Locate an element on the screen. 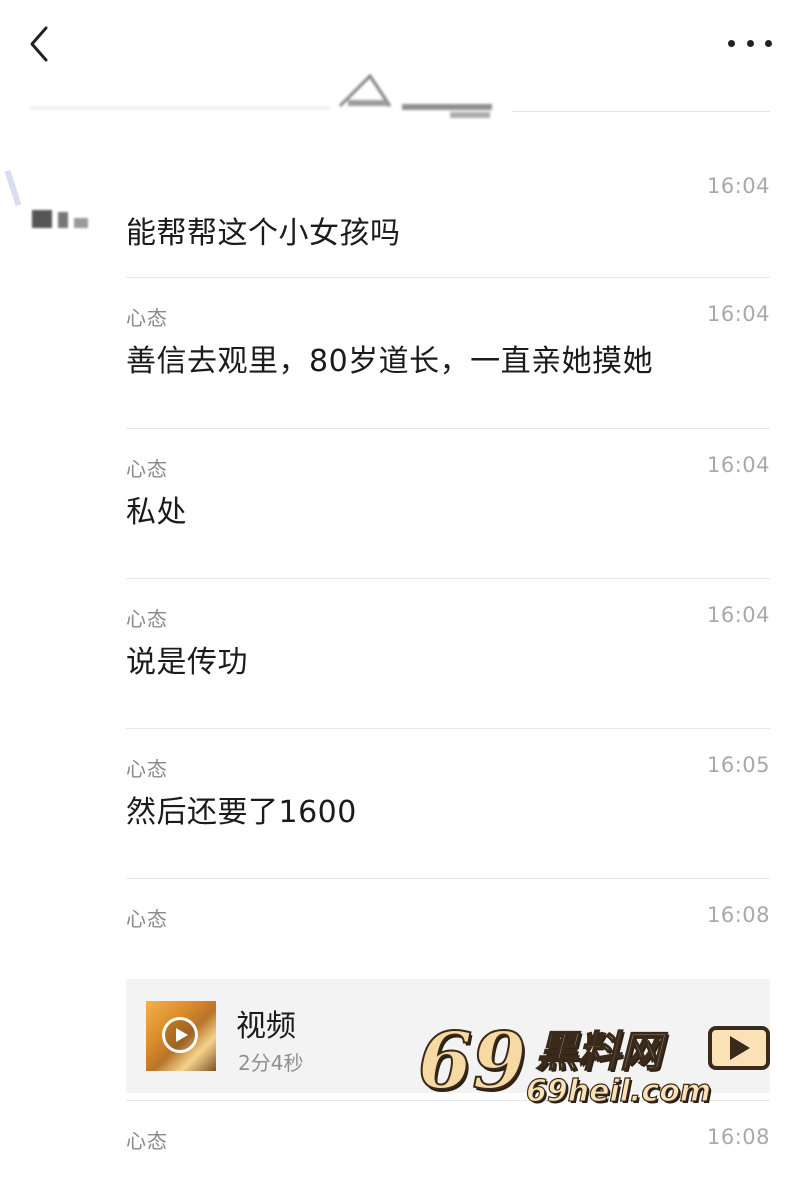  video-thumbnail is located at coordinates (181, 1036).